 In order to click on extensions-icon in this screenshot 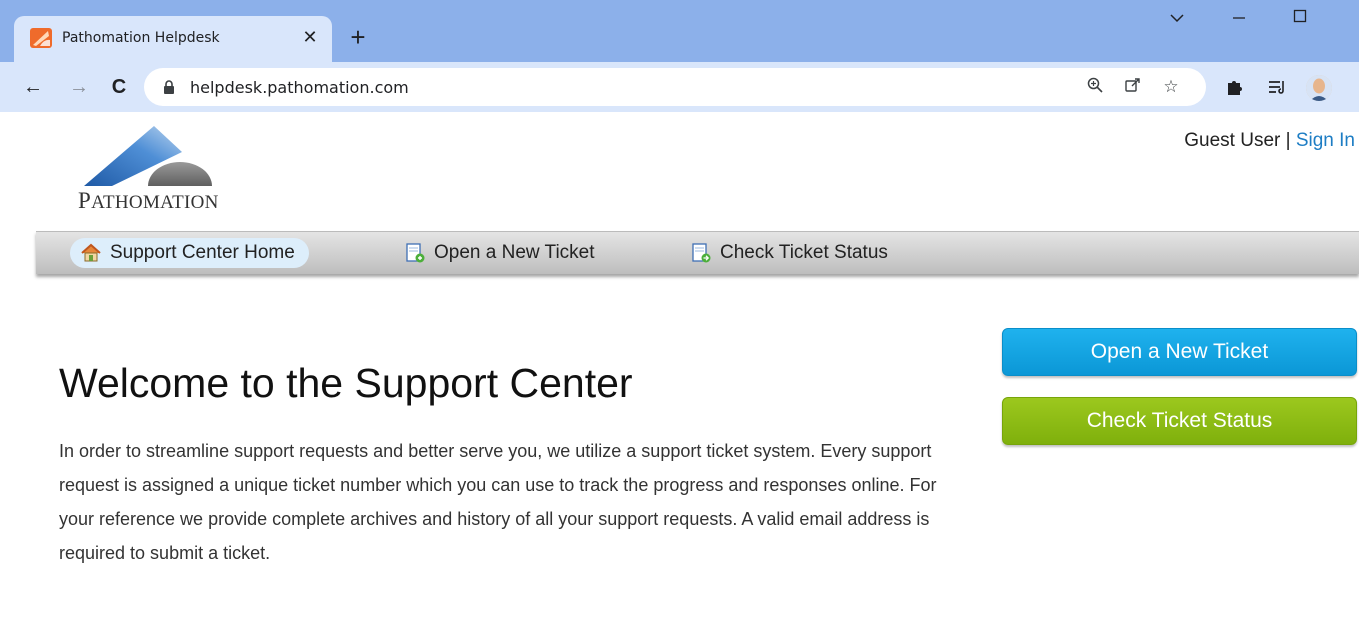, I will do `click(1235, 87)`.